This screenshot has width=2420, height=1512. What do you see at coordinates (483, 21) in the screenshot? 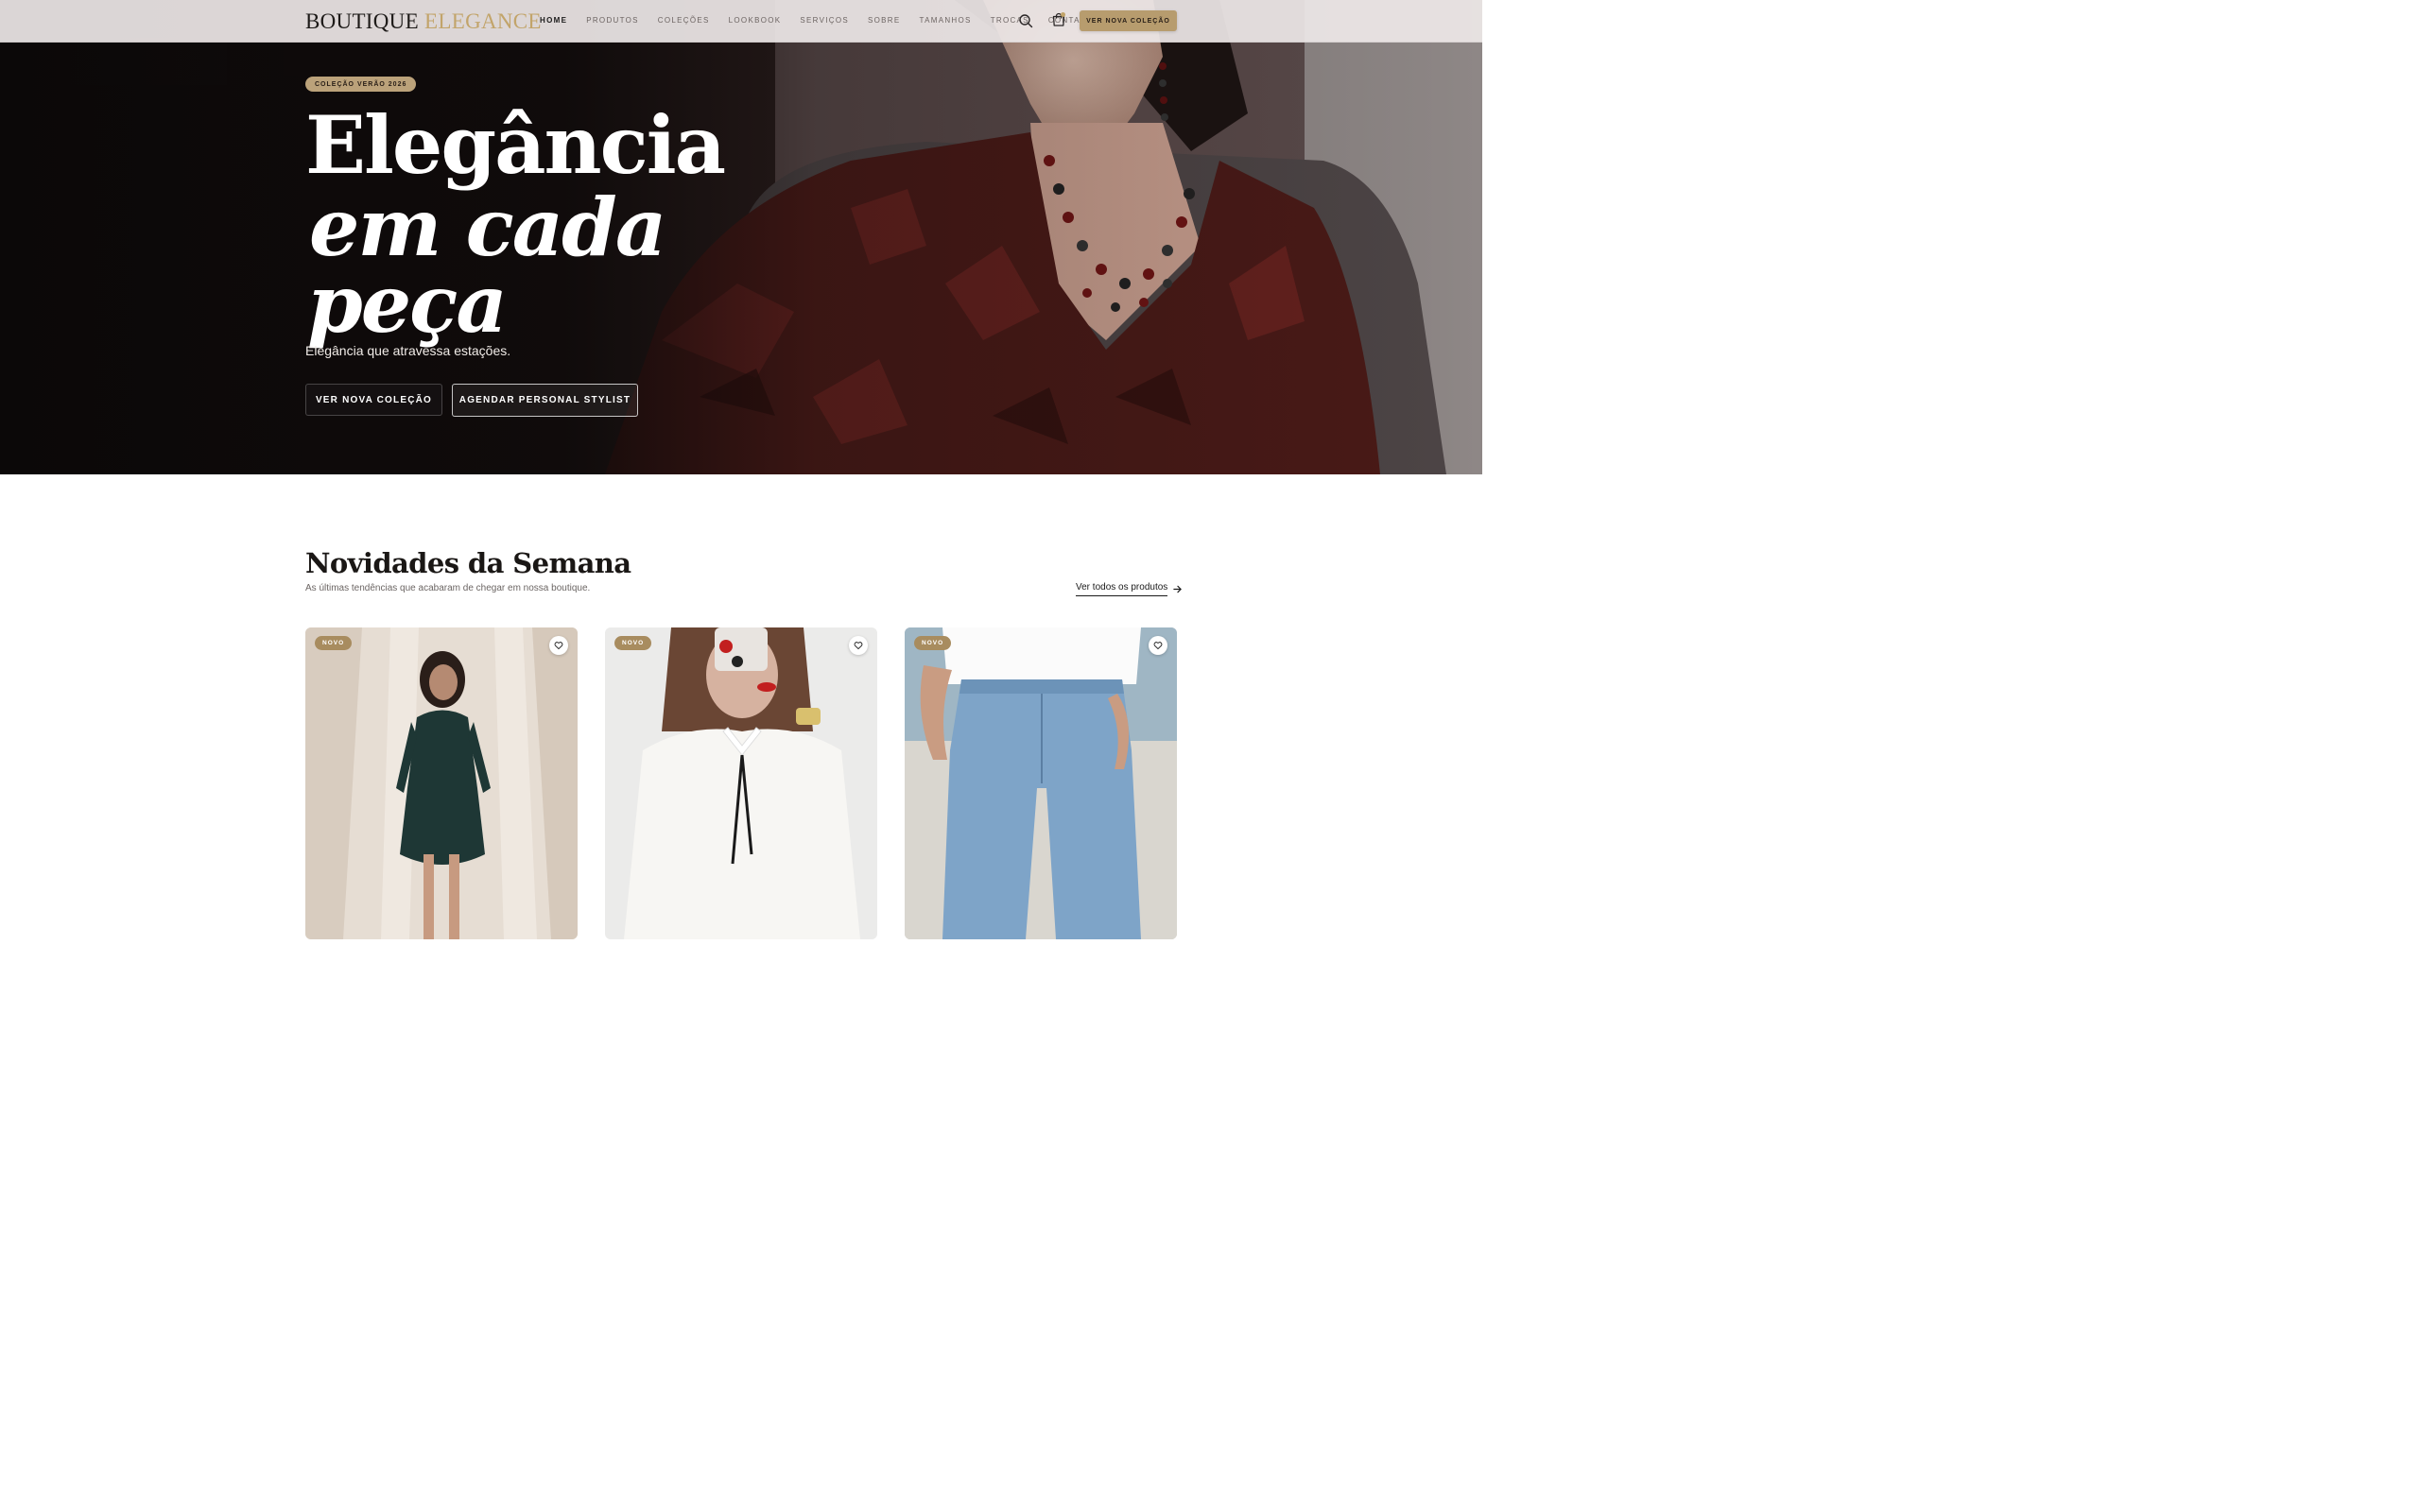
I see `brand-name-part-2: ELEGANCE` at bounding box center [483, 21].